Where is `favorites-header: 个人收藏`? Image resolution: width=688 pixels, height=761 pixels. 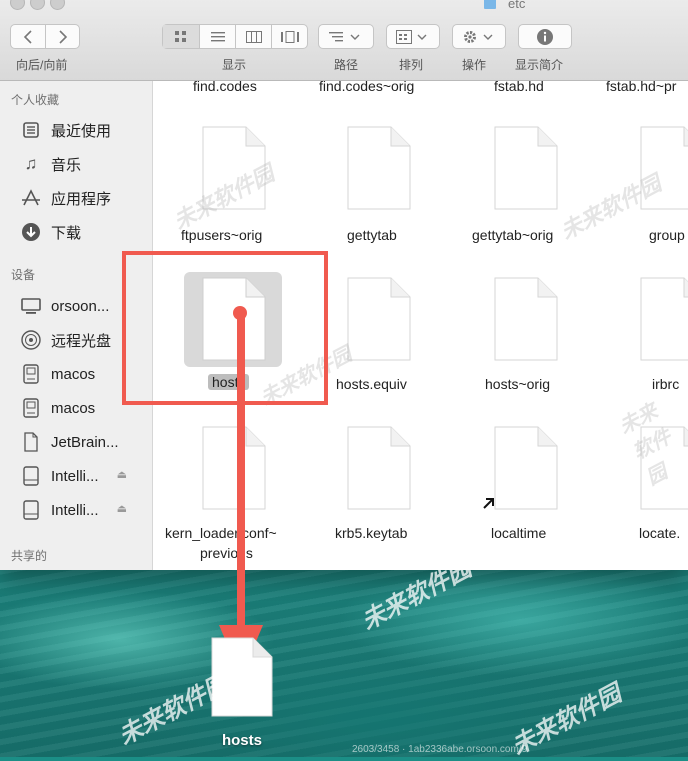
favorites-header: 个人收藏 is located at coordinates (35, 100).